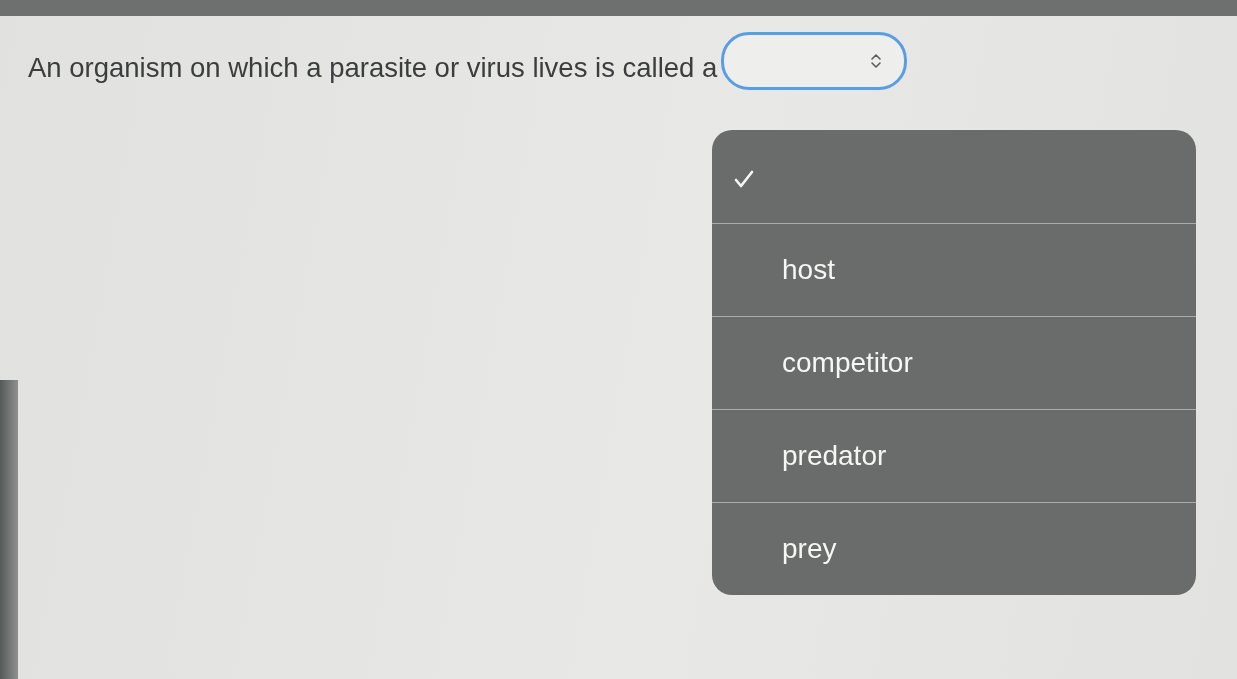  Describe the element at coordinates (373, 67) in the screenshot. I see `question-text: An organism on which a parasite or virus lives is called a` at that location.